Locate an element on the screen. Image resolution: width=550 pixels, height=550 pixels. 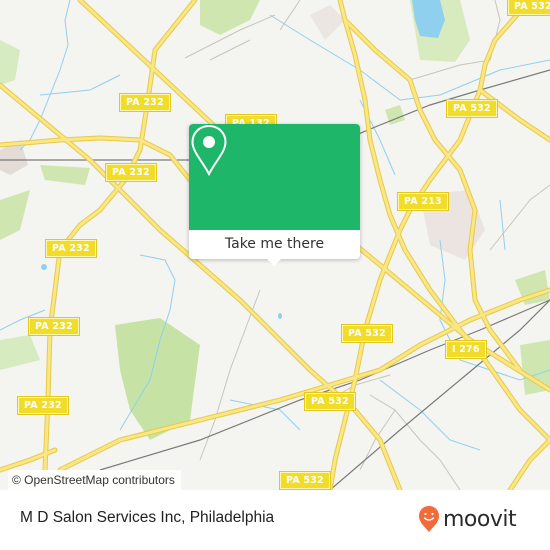
location-pin-icon is located at coordinates (209, 150).